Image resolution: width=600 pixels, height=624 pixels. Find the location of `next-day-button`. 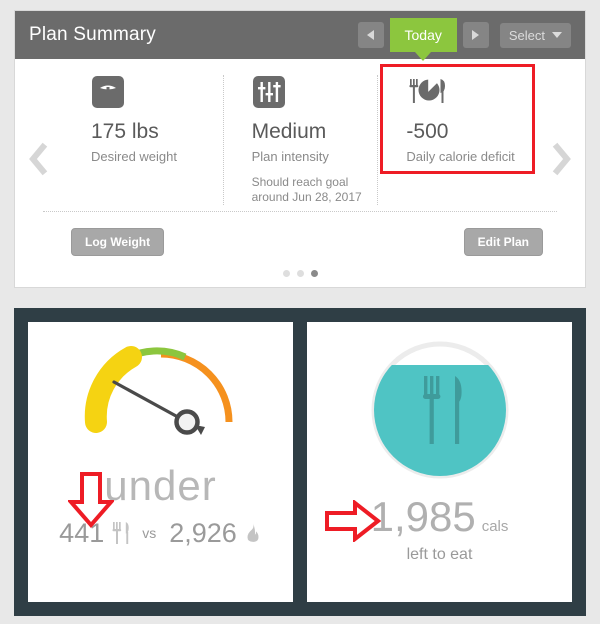

next-day-button is located at coordinates (475, 35).